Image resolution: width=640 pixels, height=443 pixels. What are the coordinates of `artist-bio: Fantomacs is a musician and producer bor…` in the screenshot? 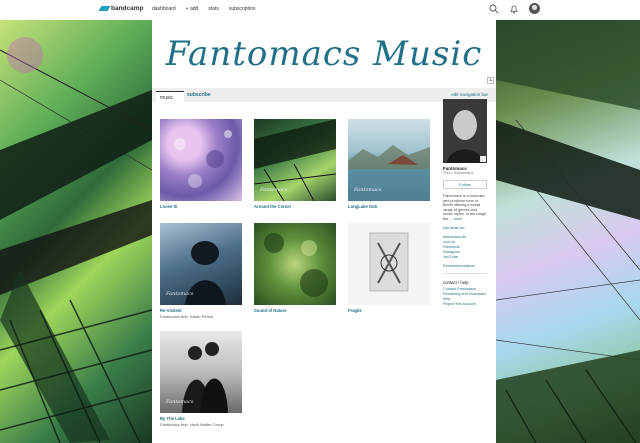 It's located at (465, 208).